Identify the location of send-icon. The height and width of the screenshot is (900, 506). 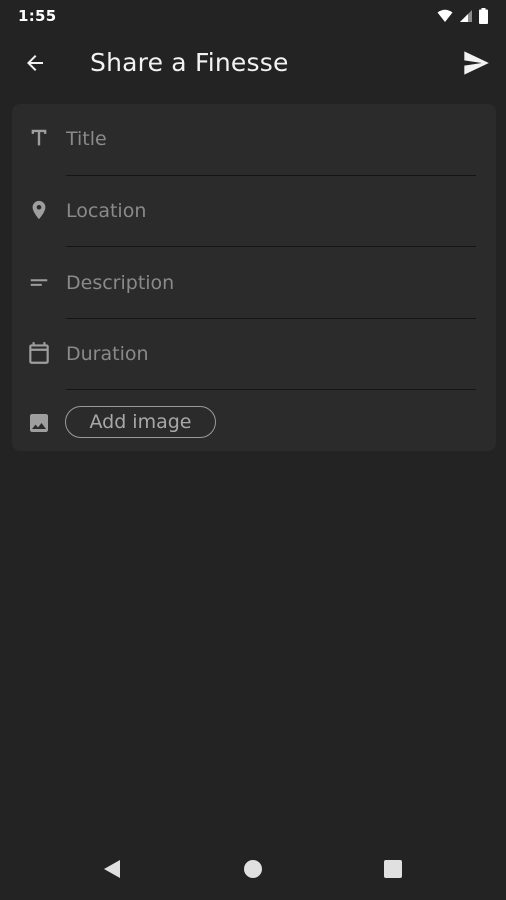
(476, 65).